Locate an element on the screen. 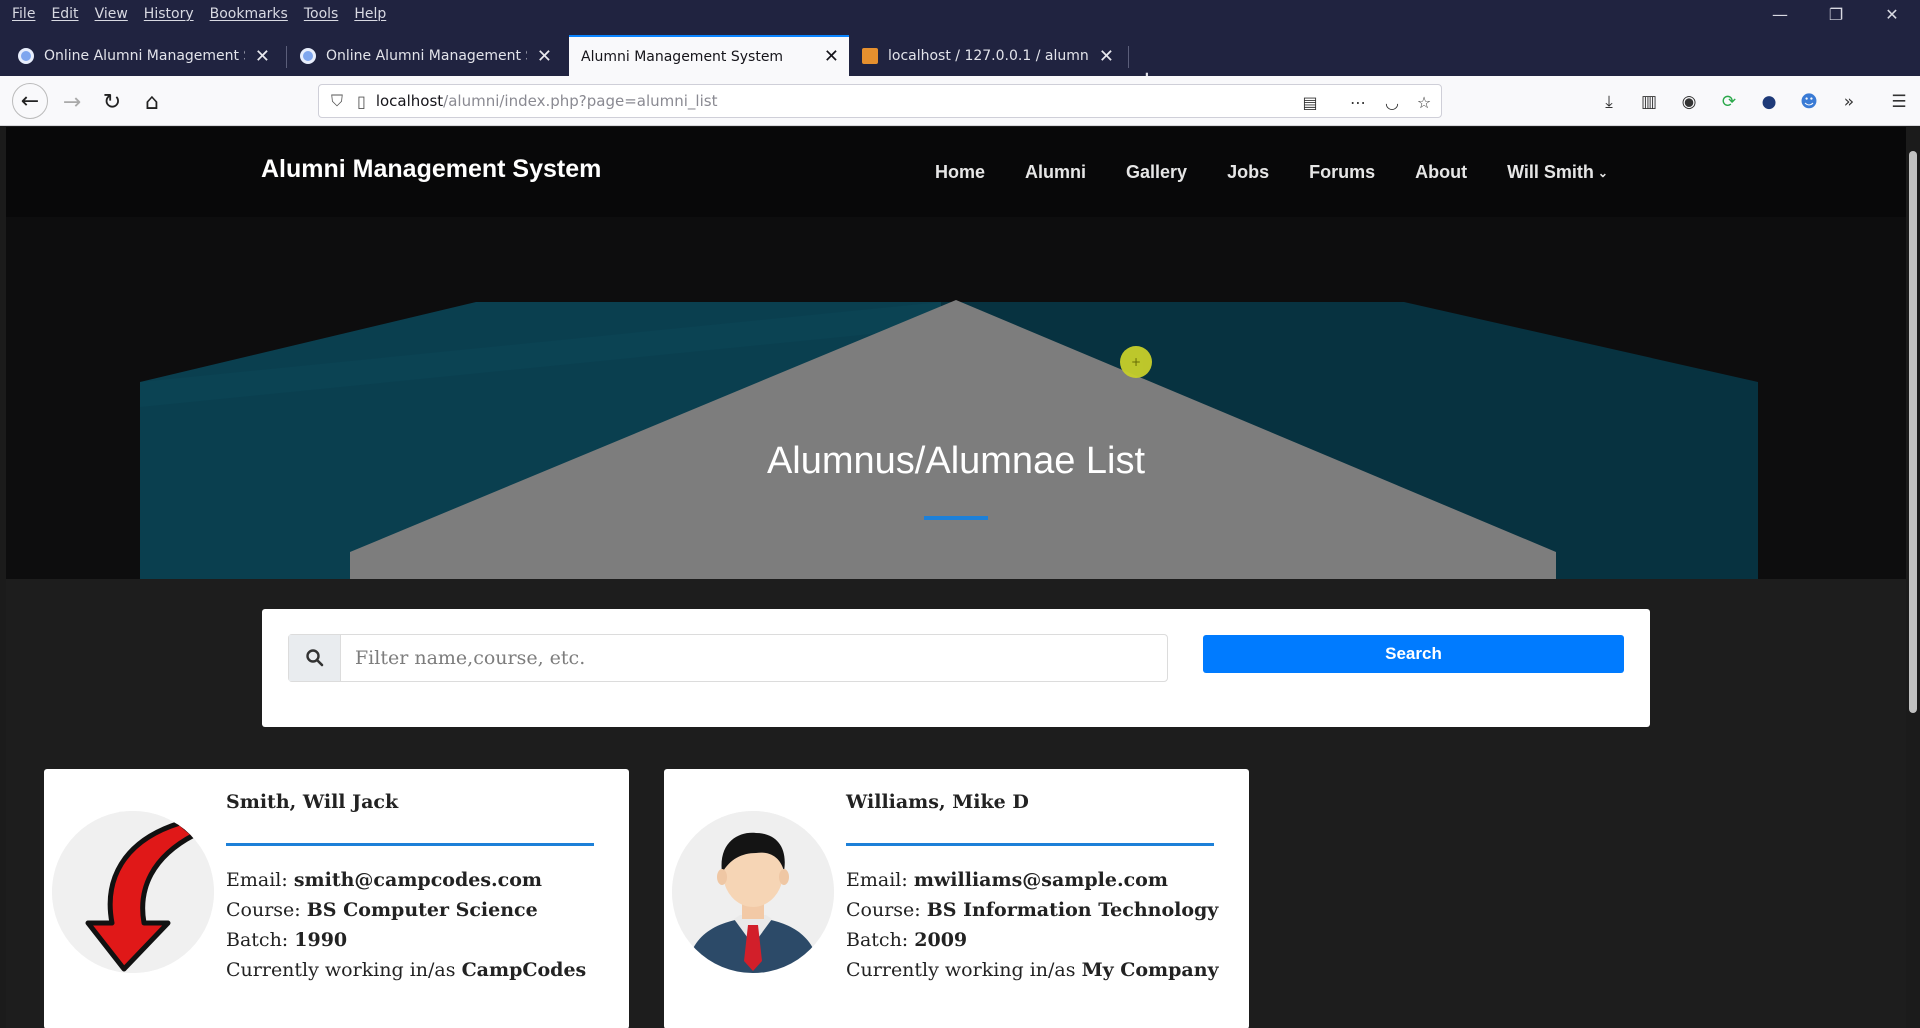 Image resolution: width=1920 pixels, height=1028 pixels. page-info-icon: ▯ is located at coordinates (361, 101).